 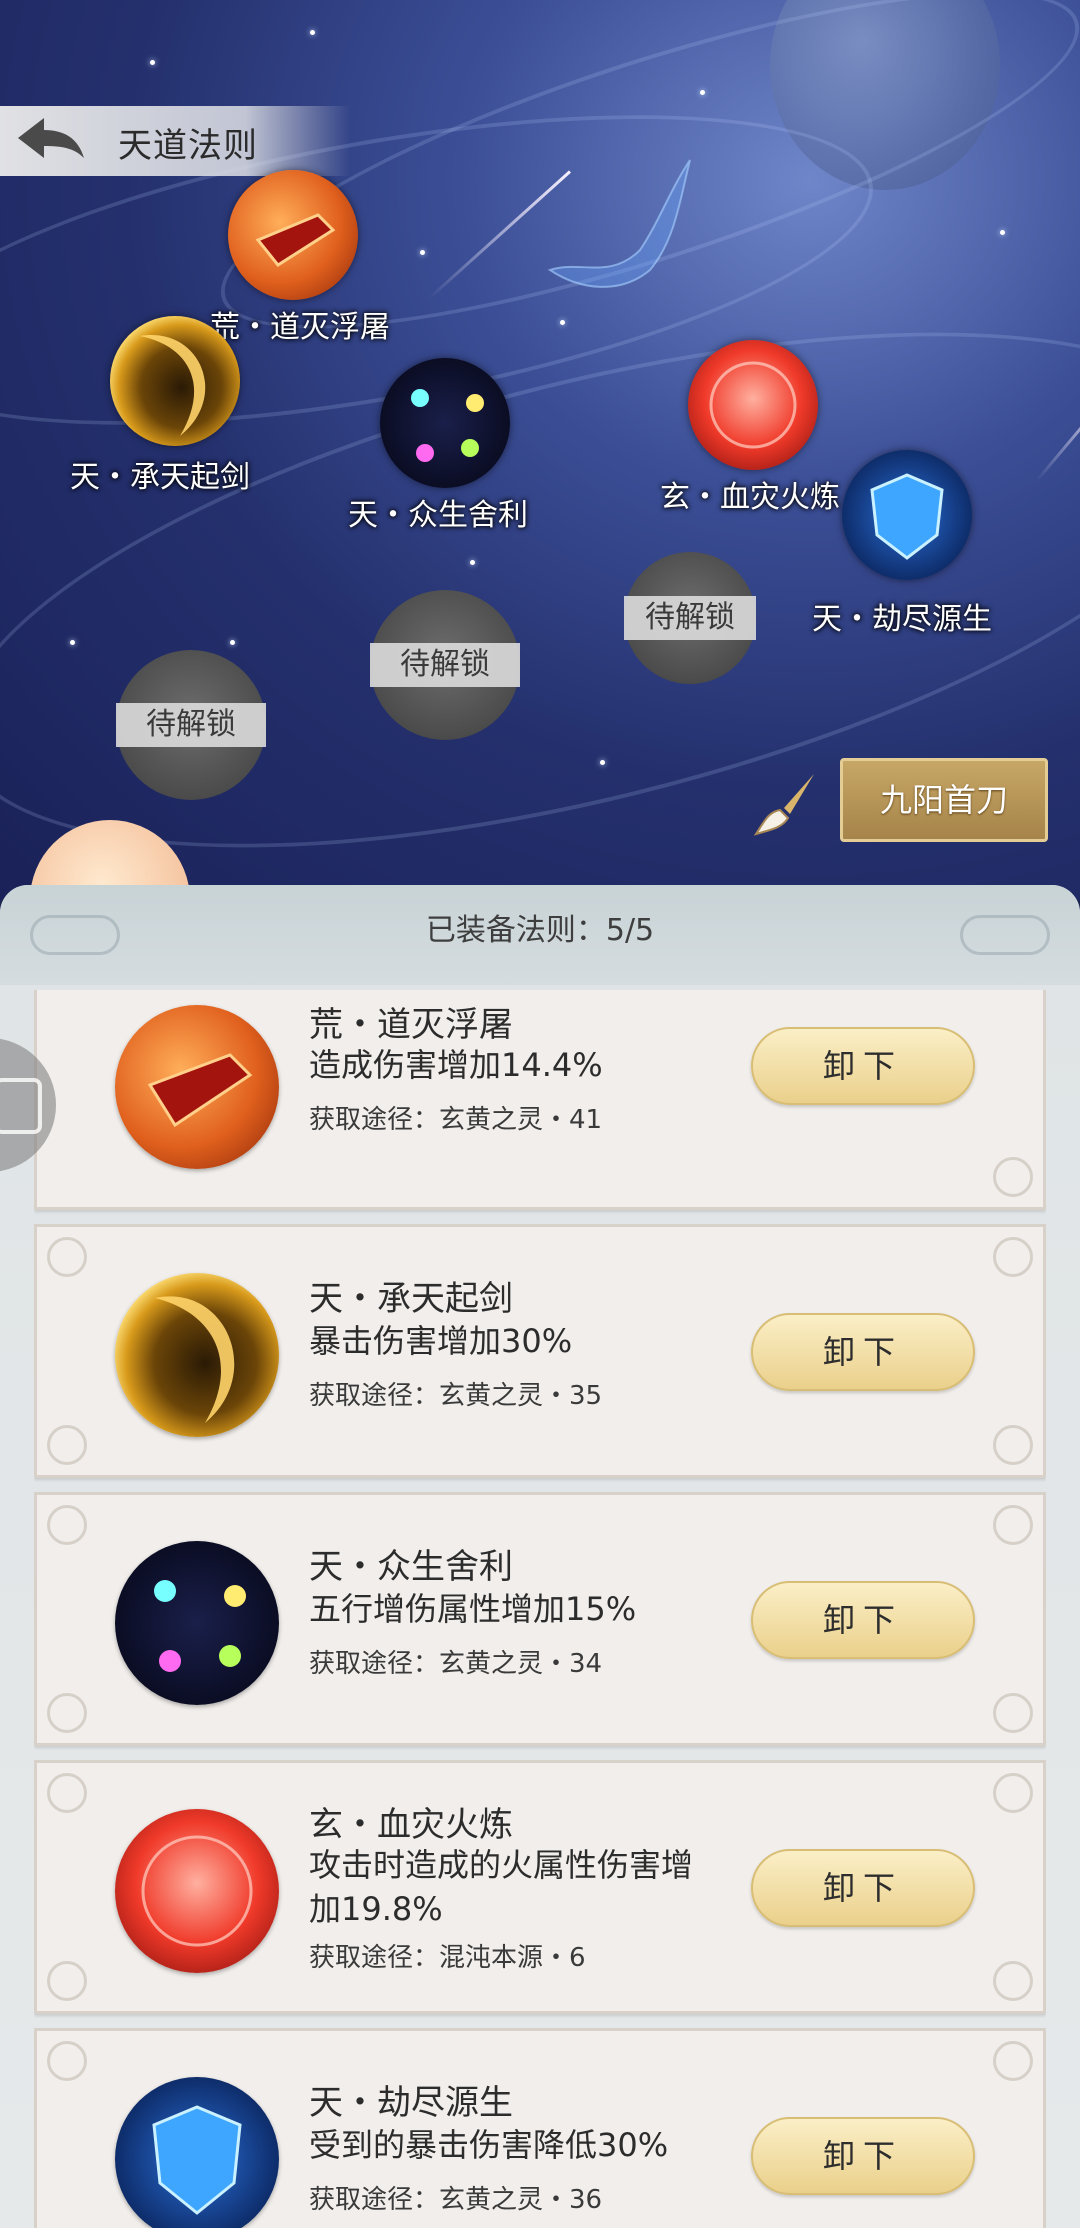 I want to click on back-button, so click(x=52, y=141).